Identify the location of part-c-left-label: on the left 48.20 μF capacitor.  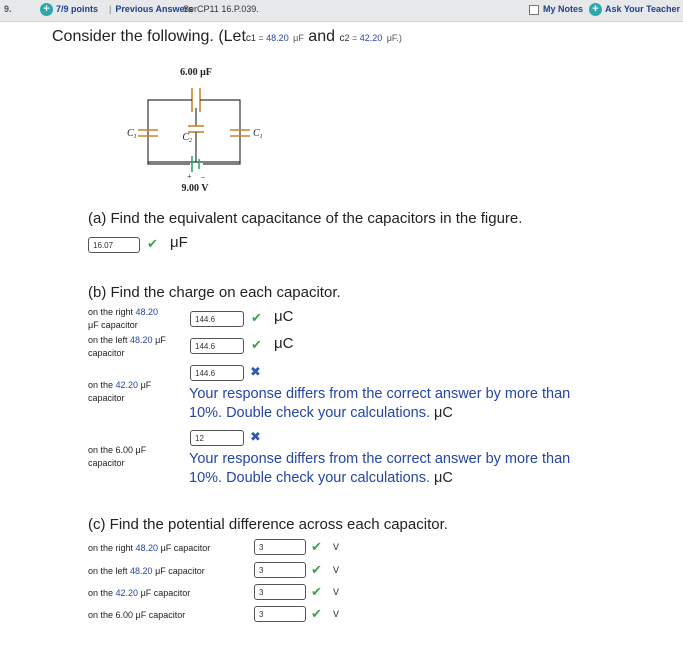
(146, 571).